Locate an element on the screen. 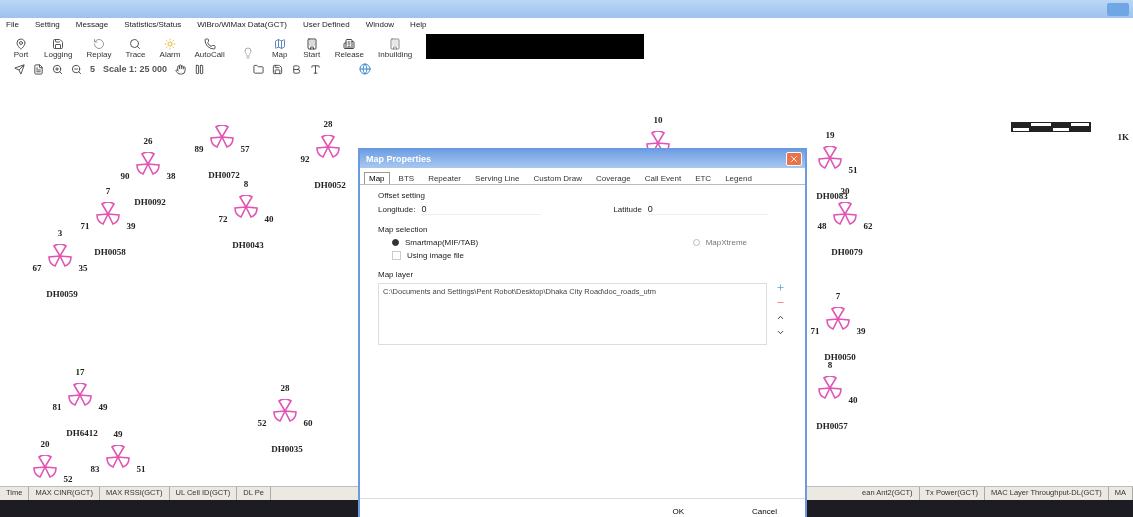 The width and height of the screenshot is (1133, 517). dialog-title: Map Properties is located at coordinates (399, 159).